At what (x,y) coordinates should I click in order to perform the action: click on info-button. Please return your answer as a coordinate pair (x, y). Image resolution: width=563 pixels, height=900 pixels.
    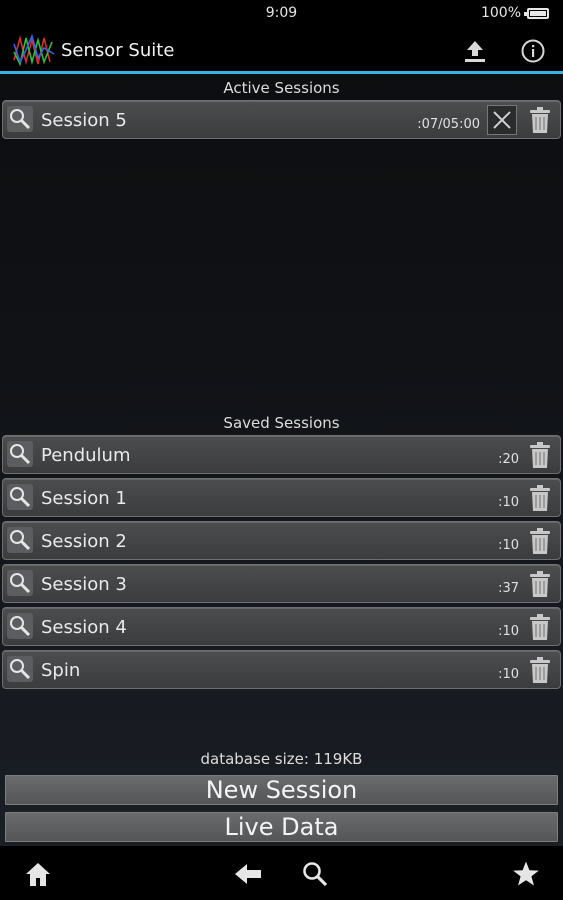
    Looking at the image, I should click on (533, 51).